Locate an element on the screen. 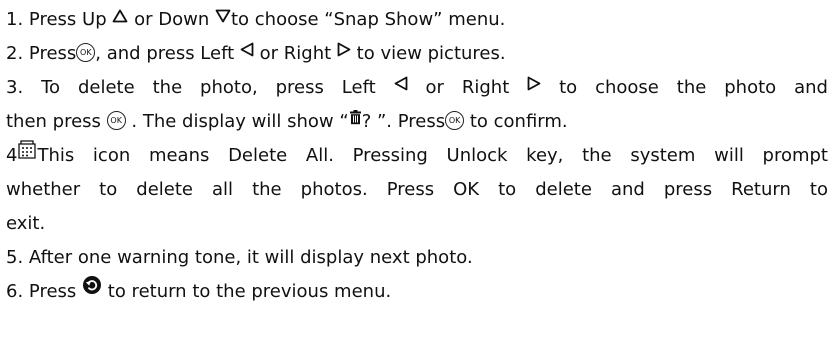 This screenshot has height=341, width=830. step-5-number: 5. is located at coordinates (15, 257).